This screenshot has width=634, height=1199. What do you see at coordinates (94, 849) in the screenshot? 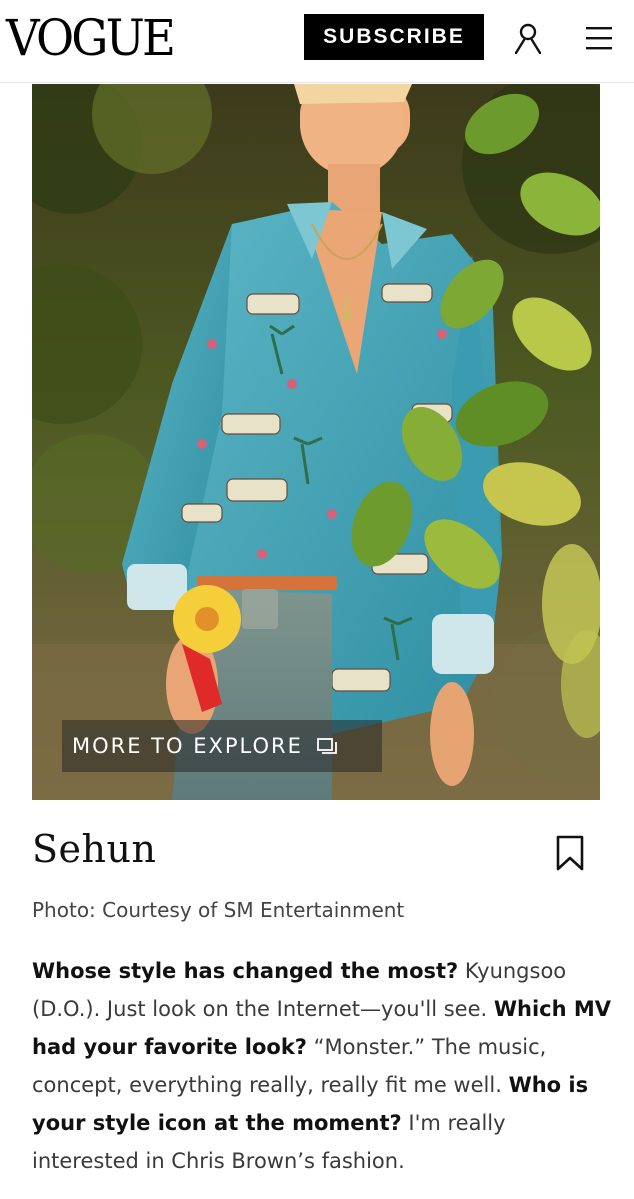
I see `article-name: Sehun` at bounding box center [94, 849].